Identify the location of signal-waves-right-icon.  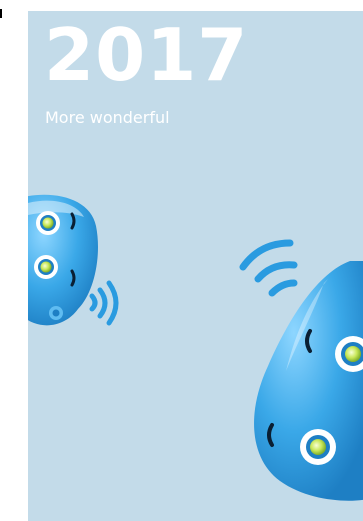
(268, 268).